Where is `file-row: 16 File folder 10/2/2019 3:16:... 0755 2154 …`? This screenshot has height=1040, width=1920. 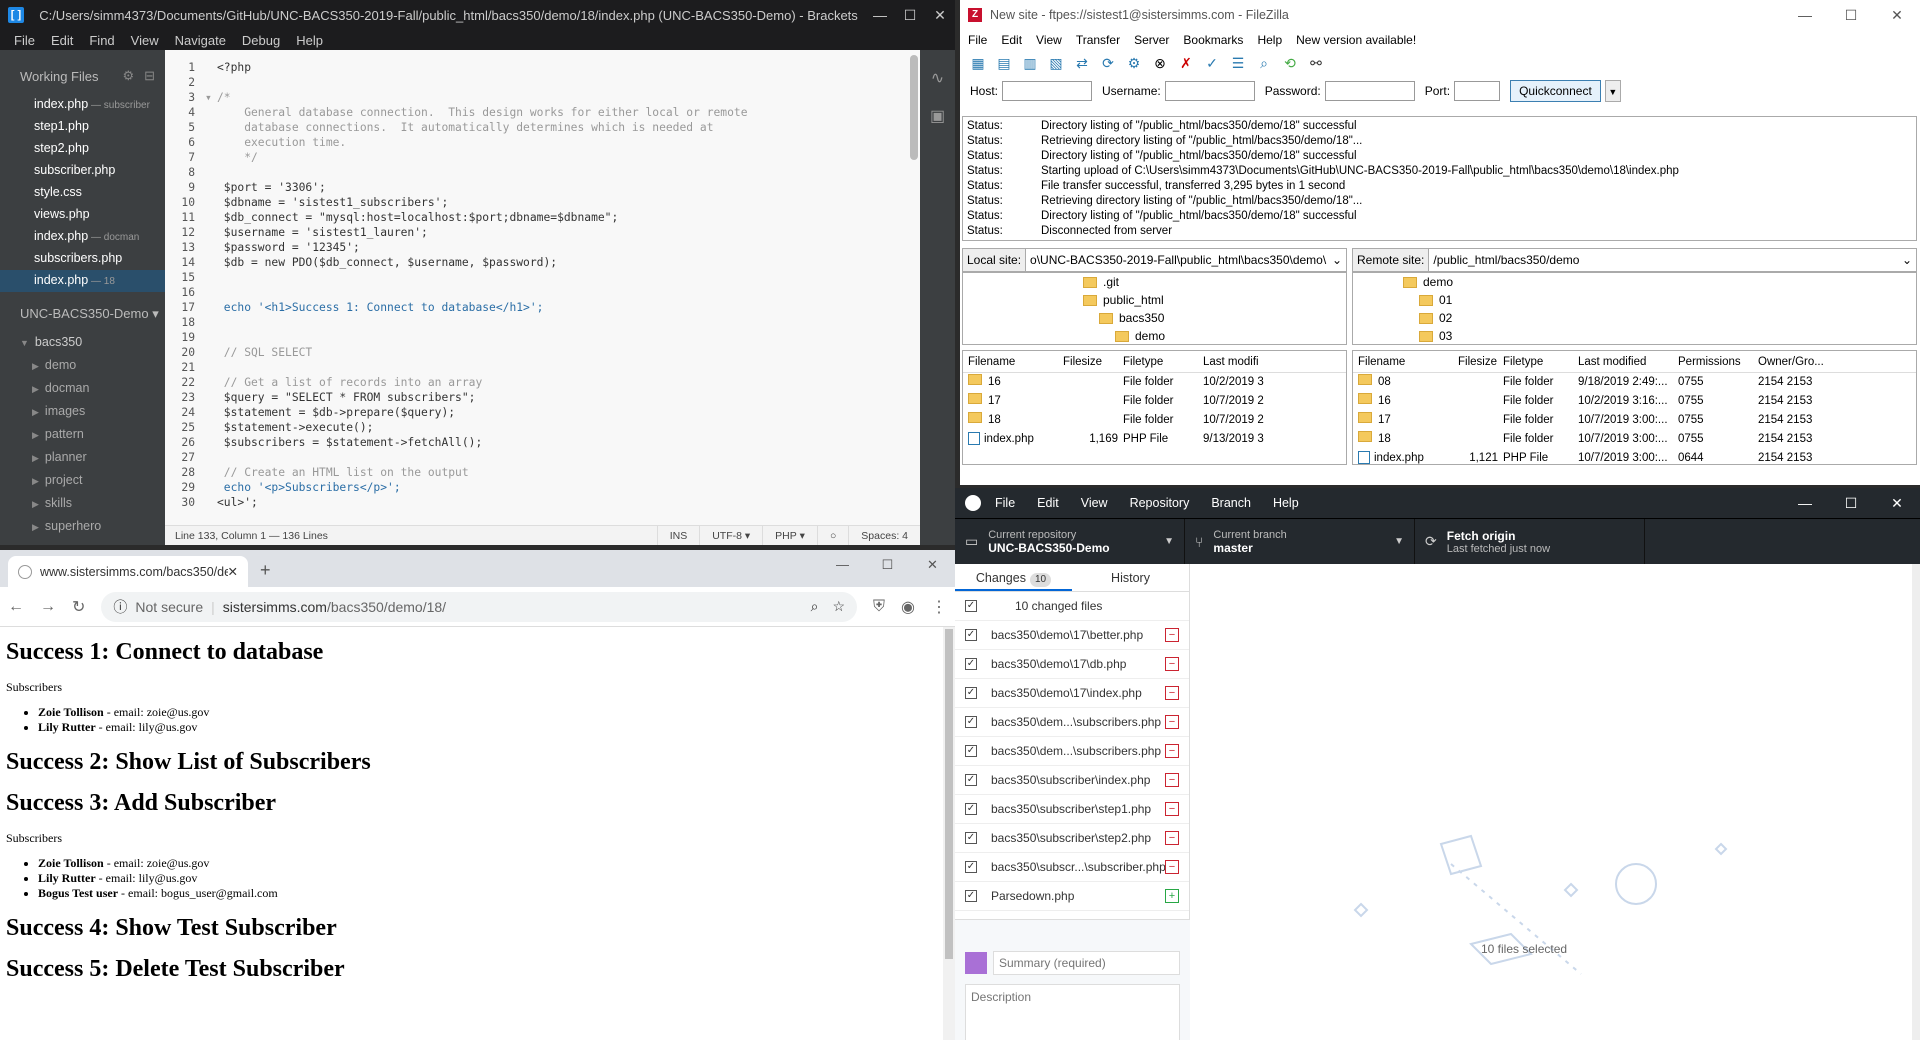
file-row: 16 File folder 10/2/2019 3:16:... 0755 2154 … is located at coordinates (1634, 401).